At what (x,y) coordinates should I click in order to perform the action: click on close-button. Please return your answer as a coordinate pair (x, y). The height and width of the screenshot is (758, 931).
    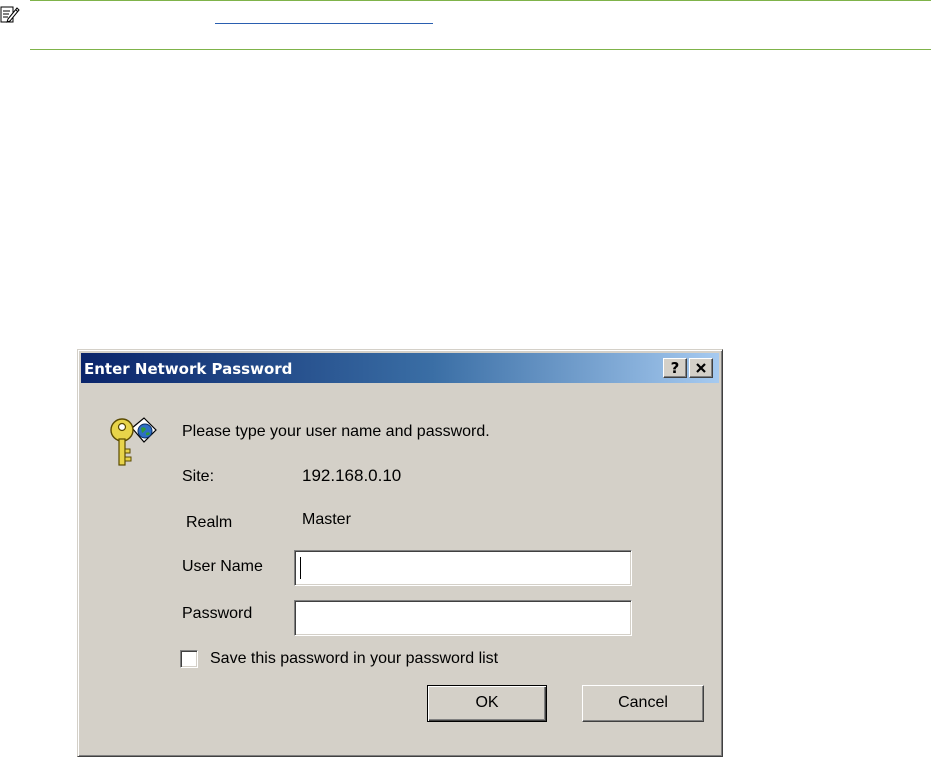
    Looking at the image, I should click on (701, 368).